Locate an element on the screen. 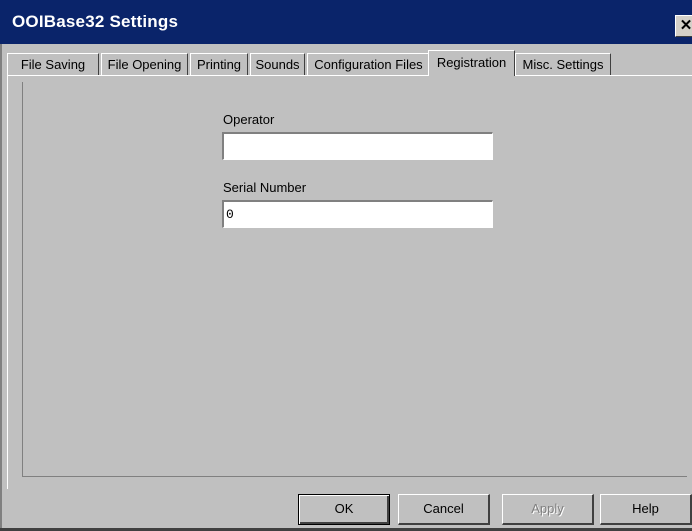 The width and height of the screenshot is (692, 531). tab-printing: Printing is located at coordinates (219, 64).